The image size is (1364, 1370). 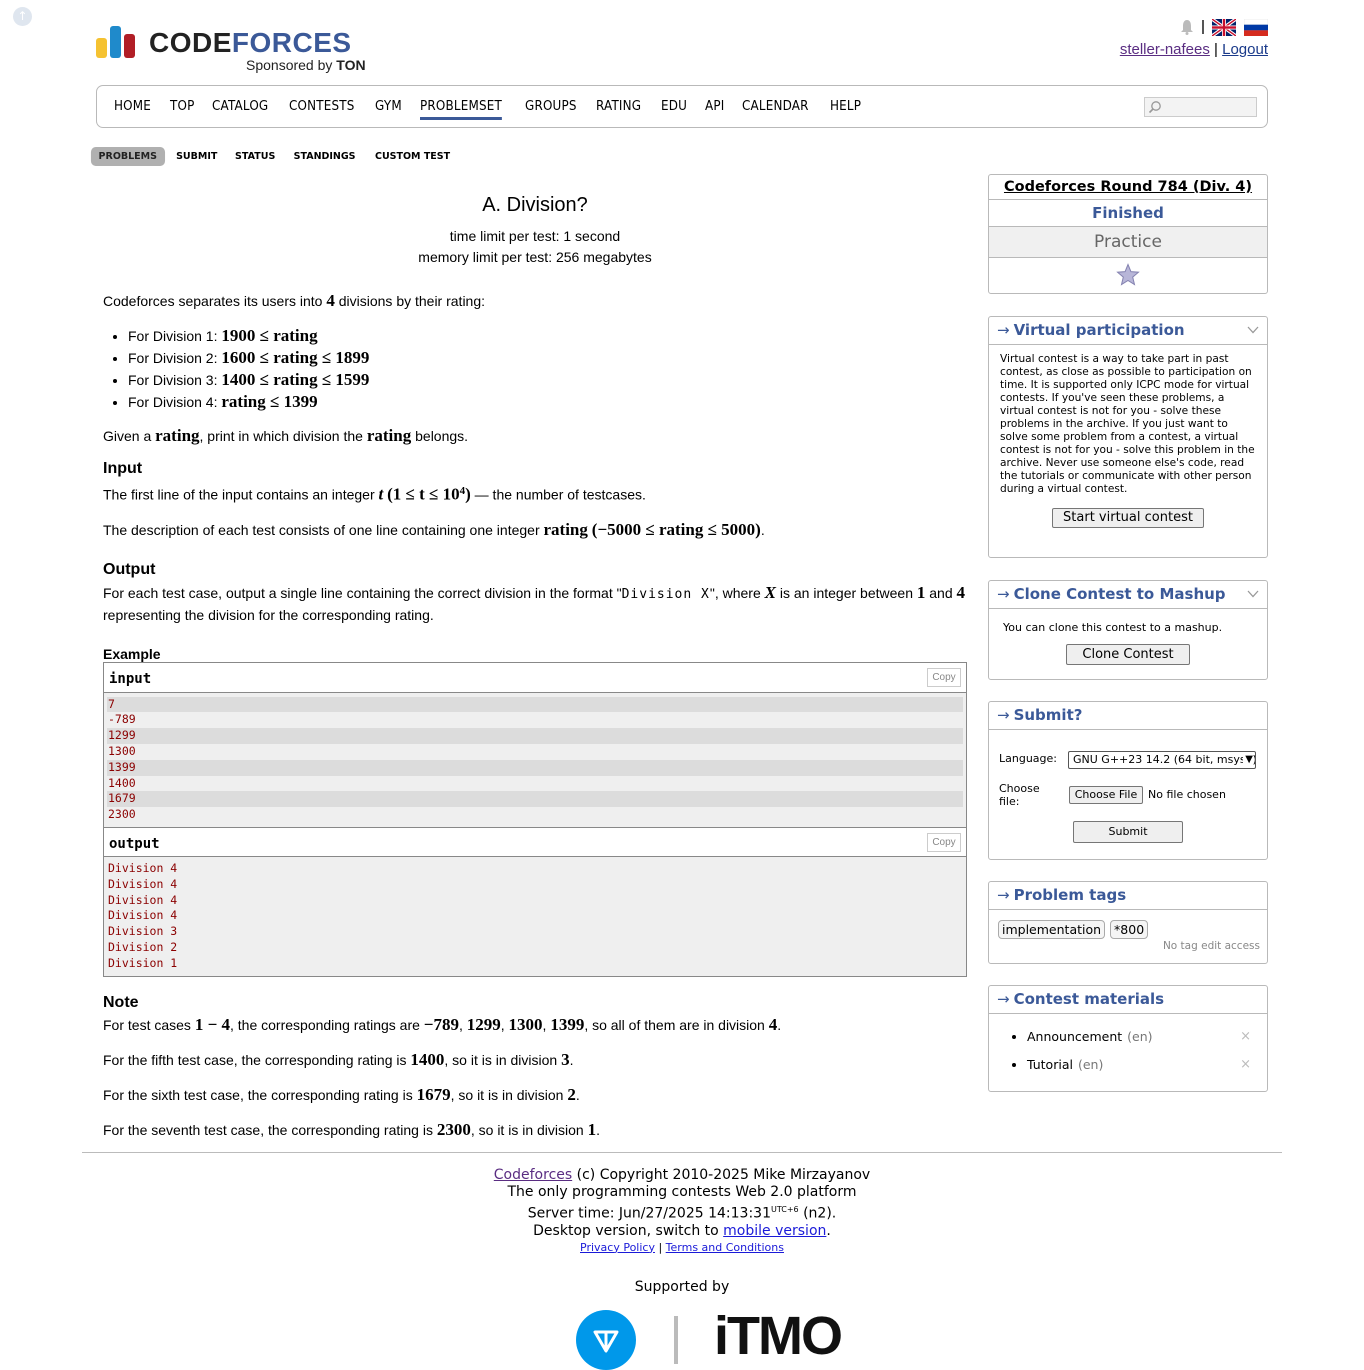 I want to click on terms-link: Terms and Conditions, so click(x=725, y=1247).